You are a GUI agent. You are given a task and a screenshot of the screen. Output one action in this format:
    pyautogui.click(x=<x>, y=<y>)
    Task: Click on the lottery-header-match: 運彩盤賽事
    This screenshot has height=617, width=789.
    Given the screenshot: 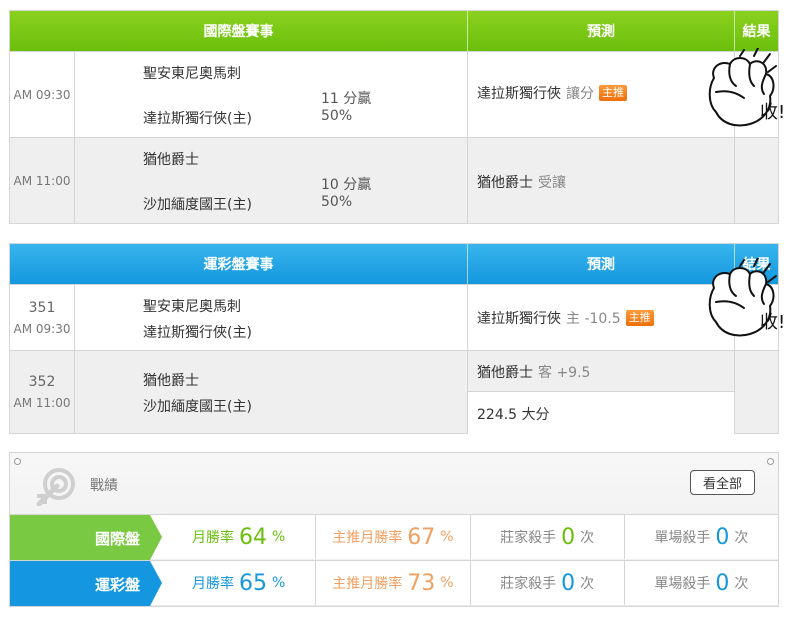 What is the action you would take?
    pyautogui.click(x=239, y=264)
    